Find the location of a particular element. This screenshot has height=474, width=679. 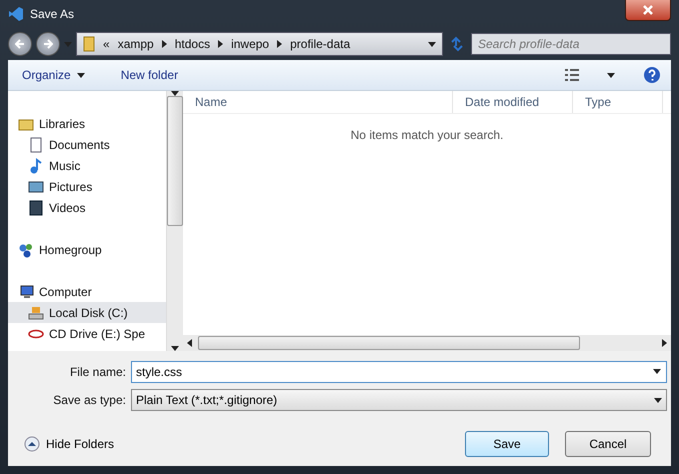

save-type-dropdown: Plain Text (*.txt;*.gitignore) is located at coordinates (399, 400).